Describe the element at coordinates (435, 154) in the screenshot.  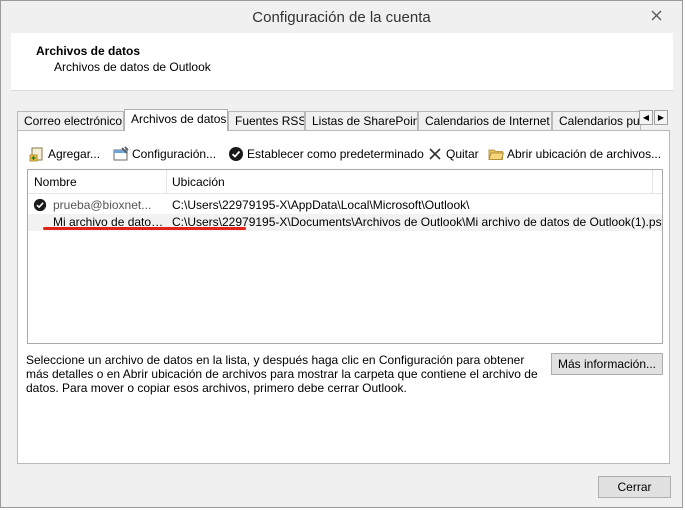
I see `x-icon` at that location.